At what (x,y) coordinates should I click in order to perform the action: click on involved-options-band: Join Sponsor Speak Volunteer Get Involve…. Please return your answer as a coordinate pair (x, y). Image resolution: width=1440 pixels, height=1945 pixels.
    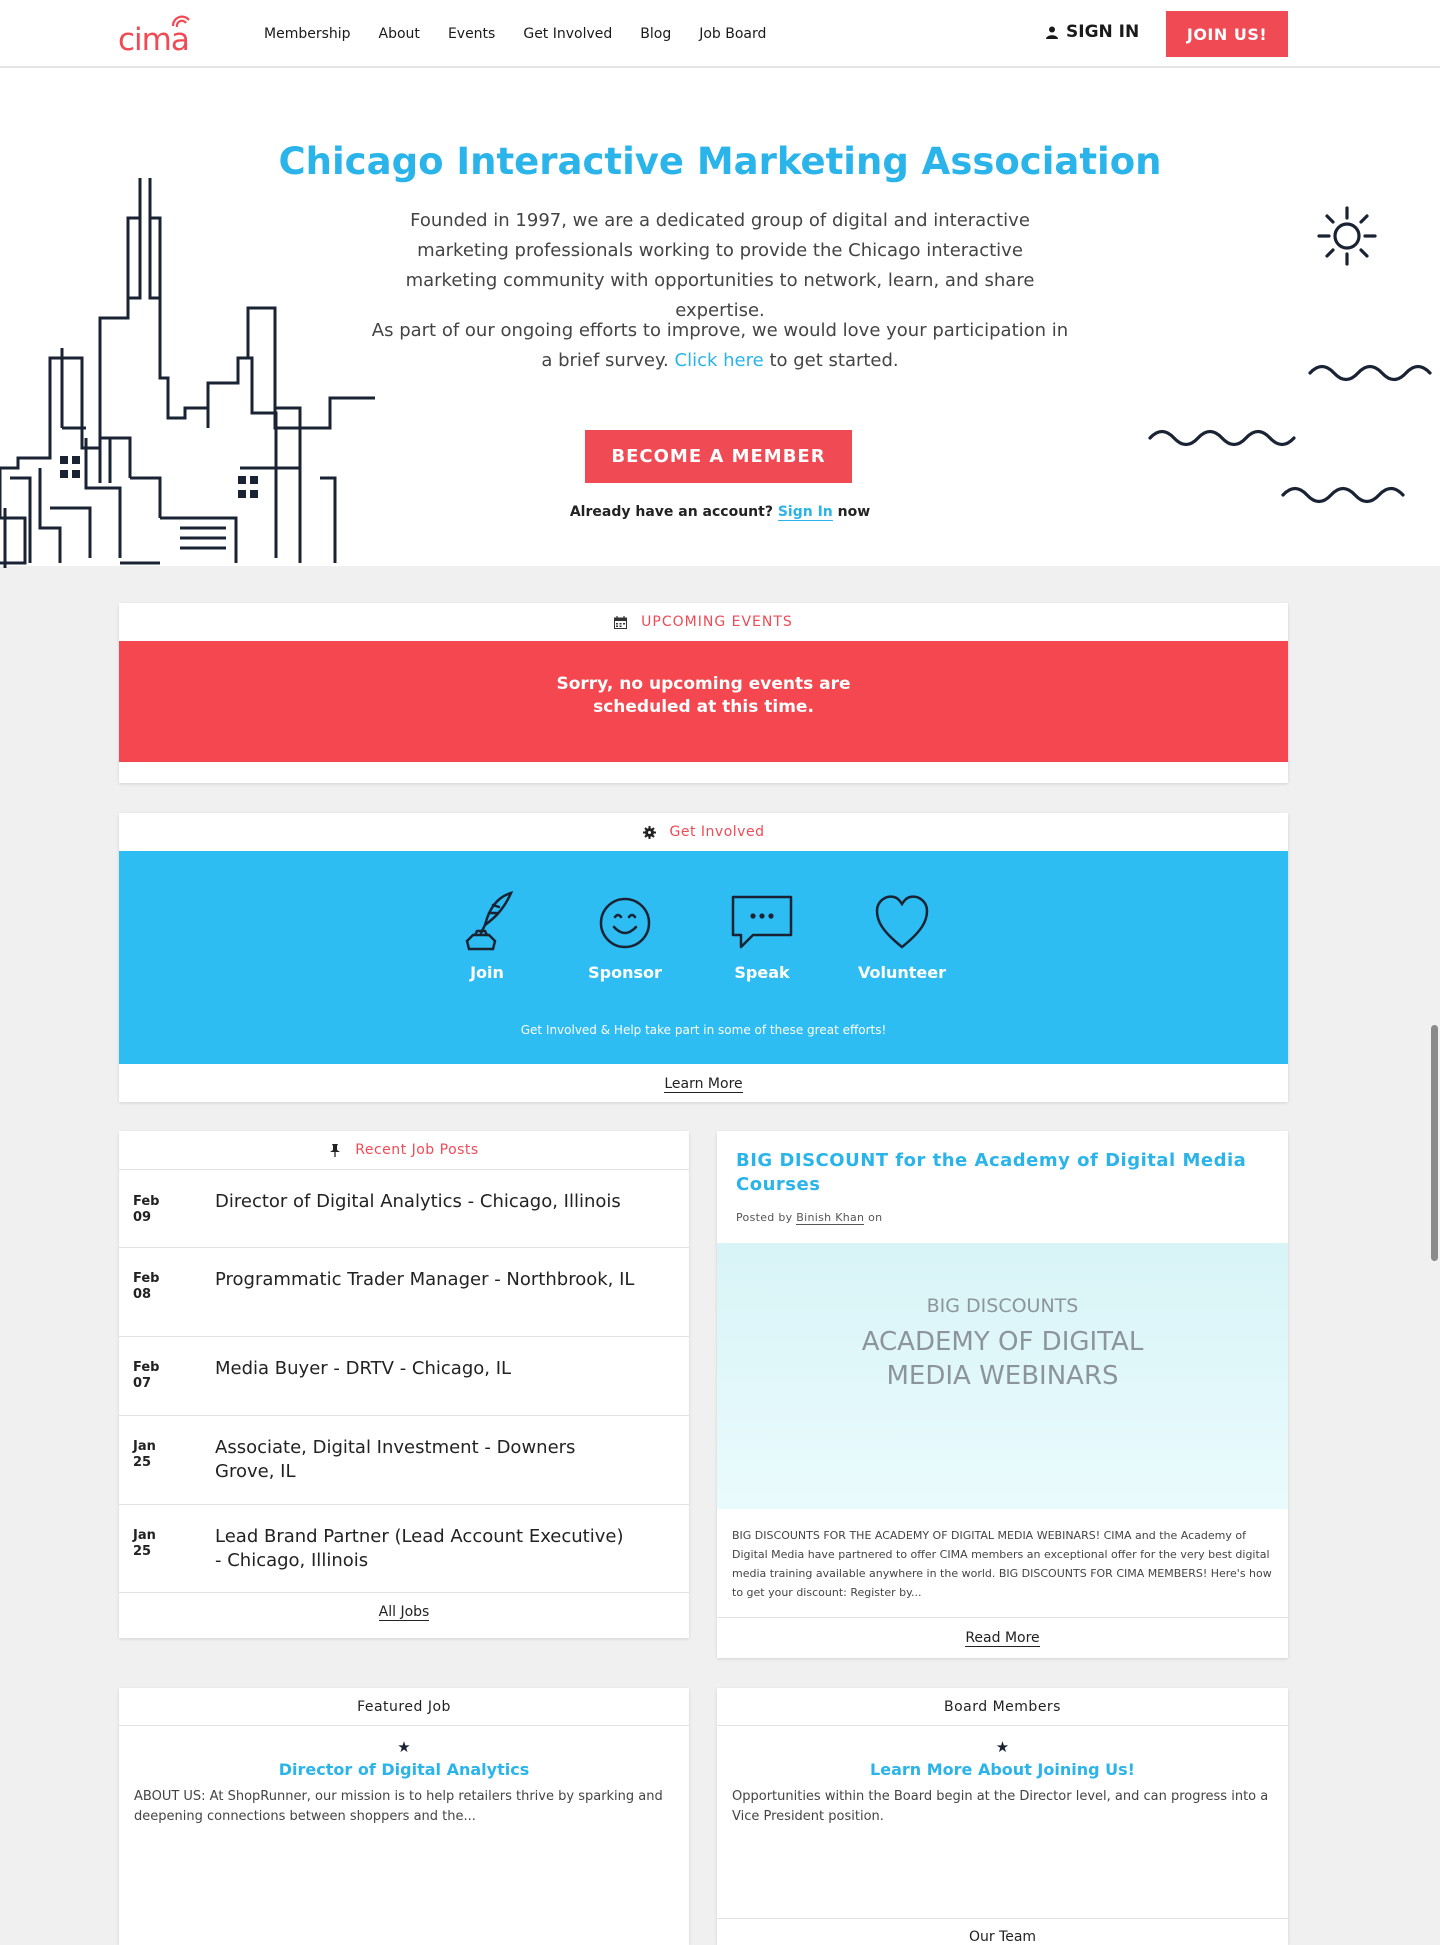
    Looking at the image, I should click on (703, 957).